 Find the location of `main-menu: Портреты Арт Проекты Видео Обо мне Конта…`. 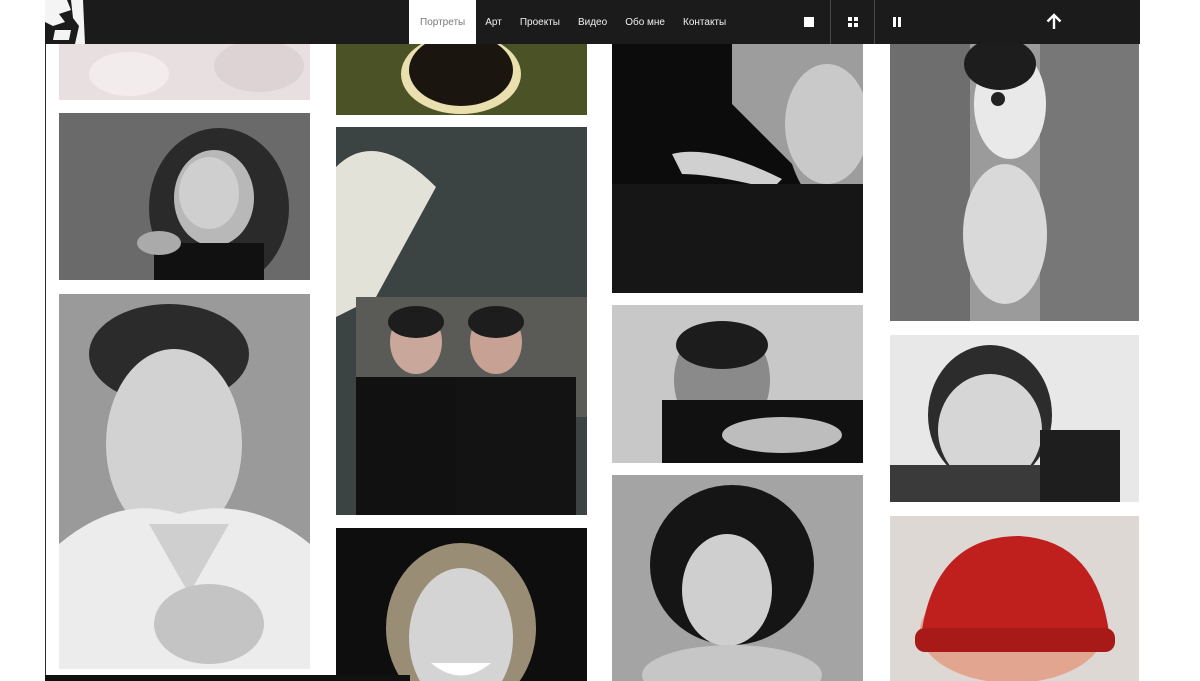

main-menu: Портреты Арт Проекты Видео Обо мне Конта… is located at coordinates (572, 22).